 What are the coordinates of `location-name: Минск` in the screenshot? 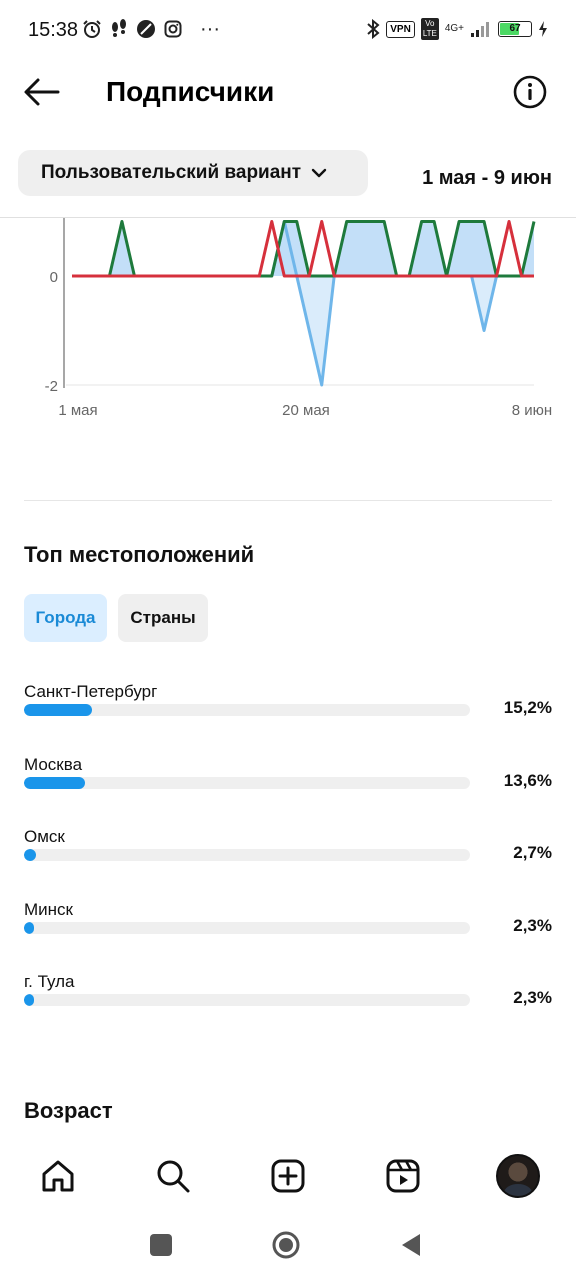 It's located at (48, 909).